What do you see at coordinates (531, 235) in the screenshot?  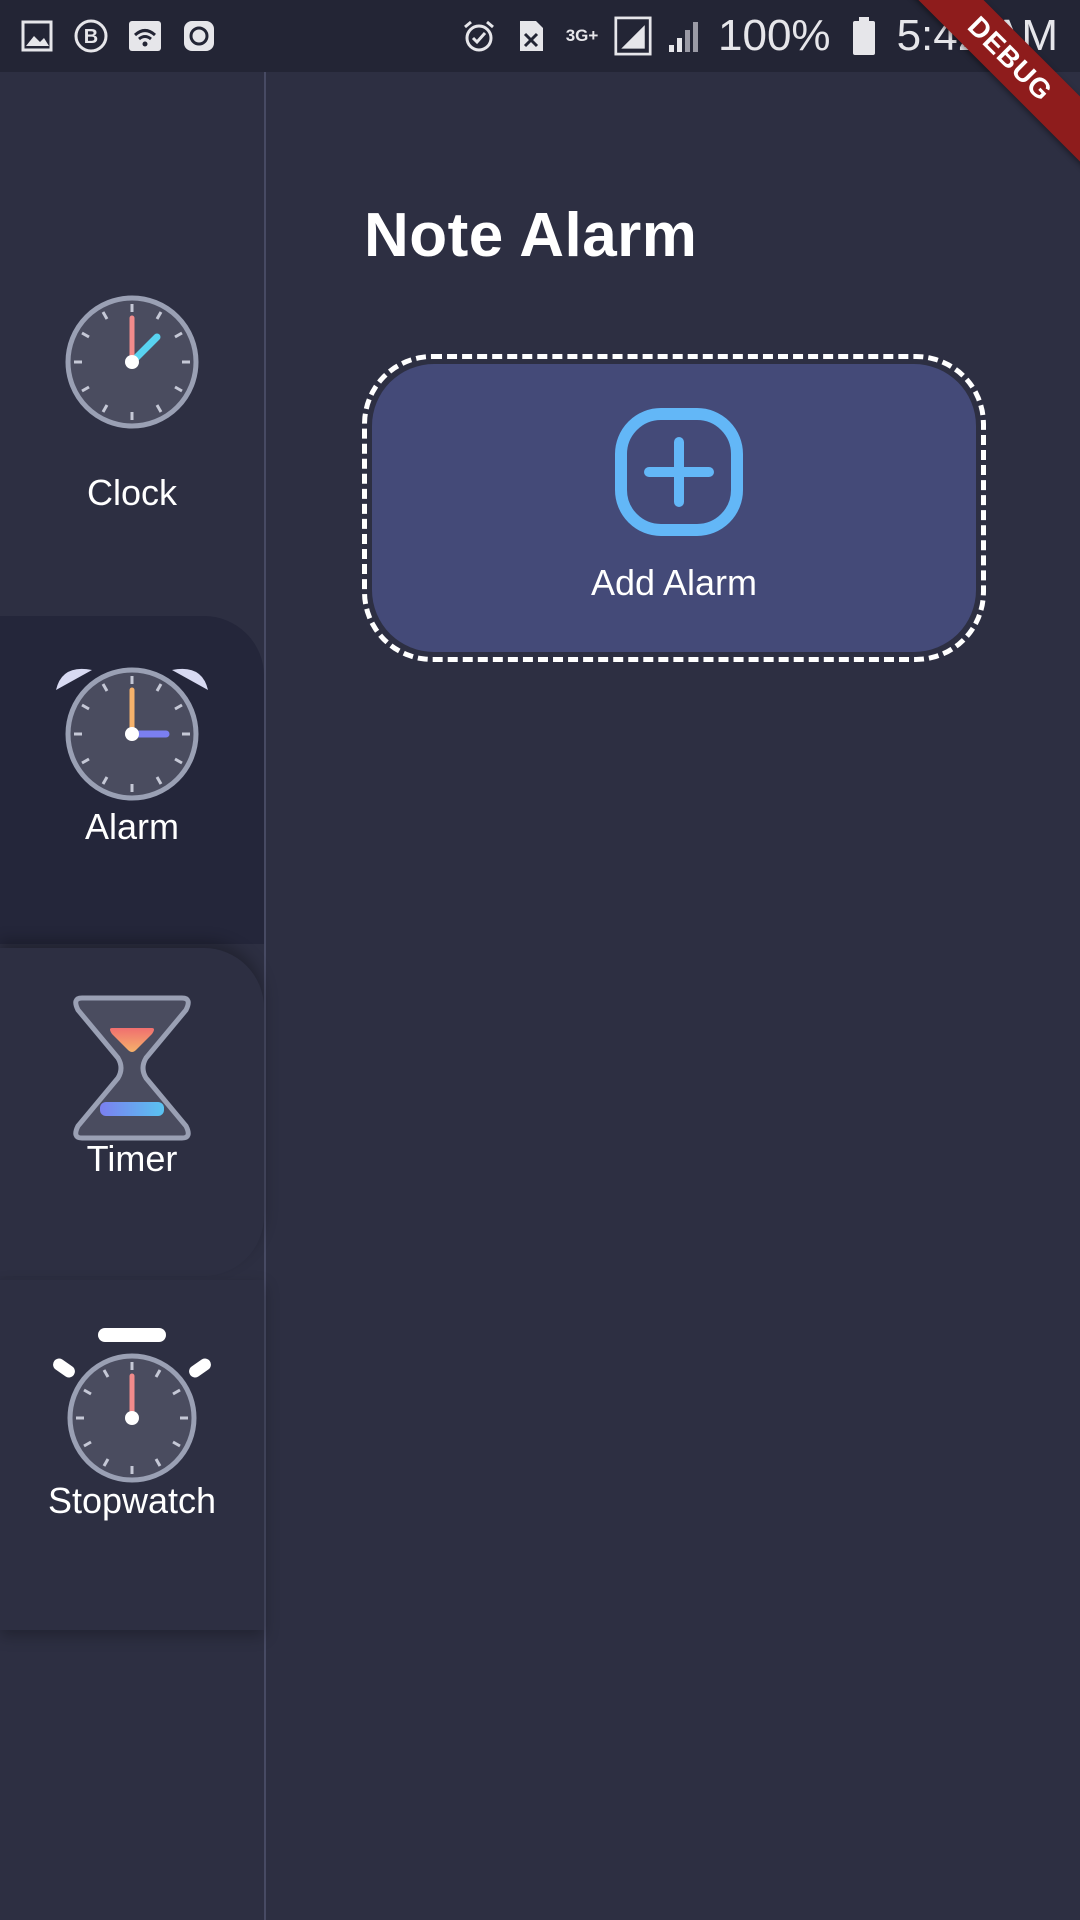 I see `page-title: Note Alarm` at bounding box center [531, 235].